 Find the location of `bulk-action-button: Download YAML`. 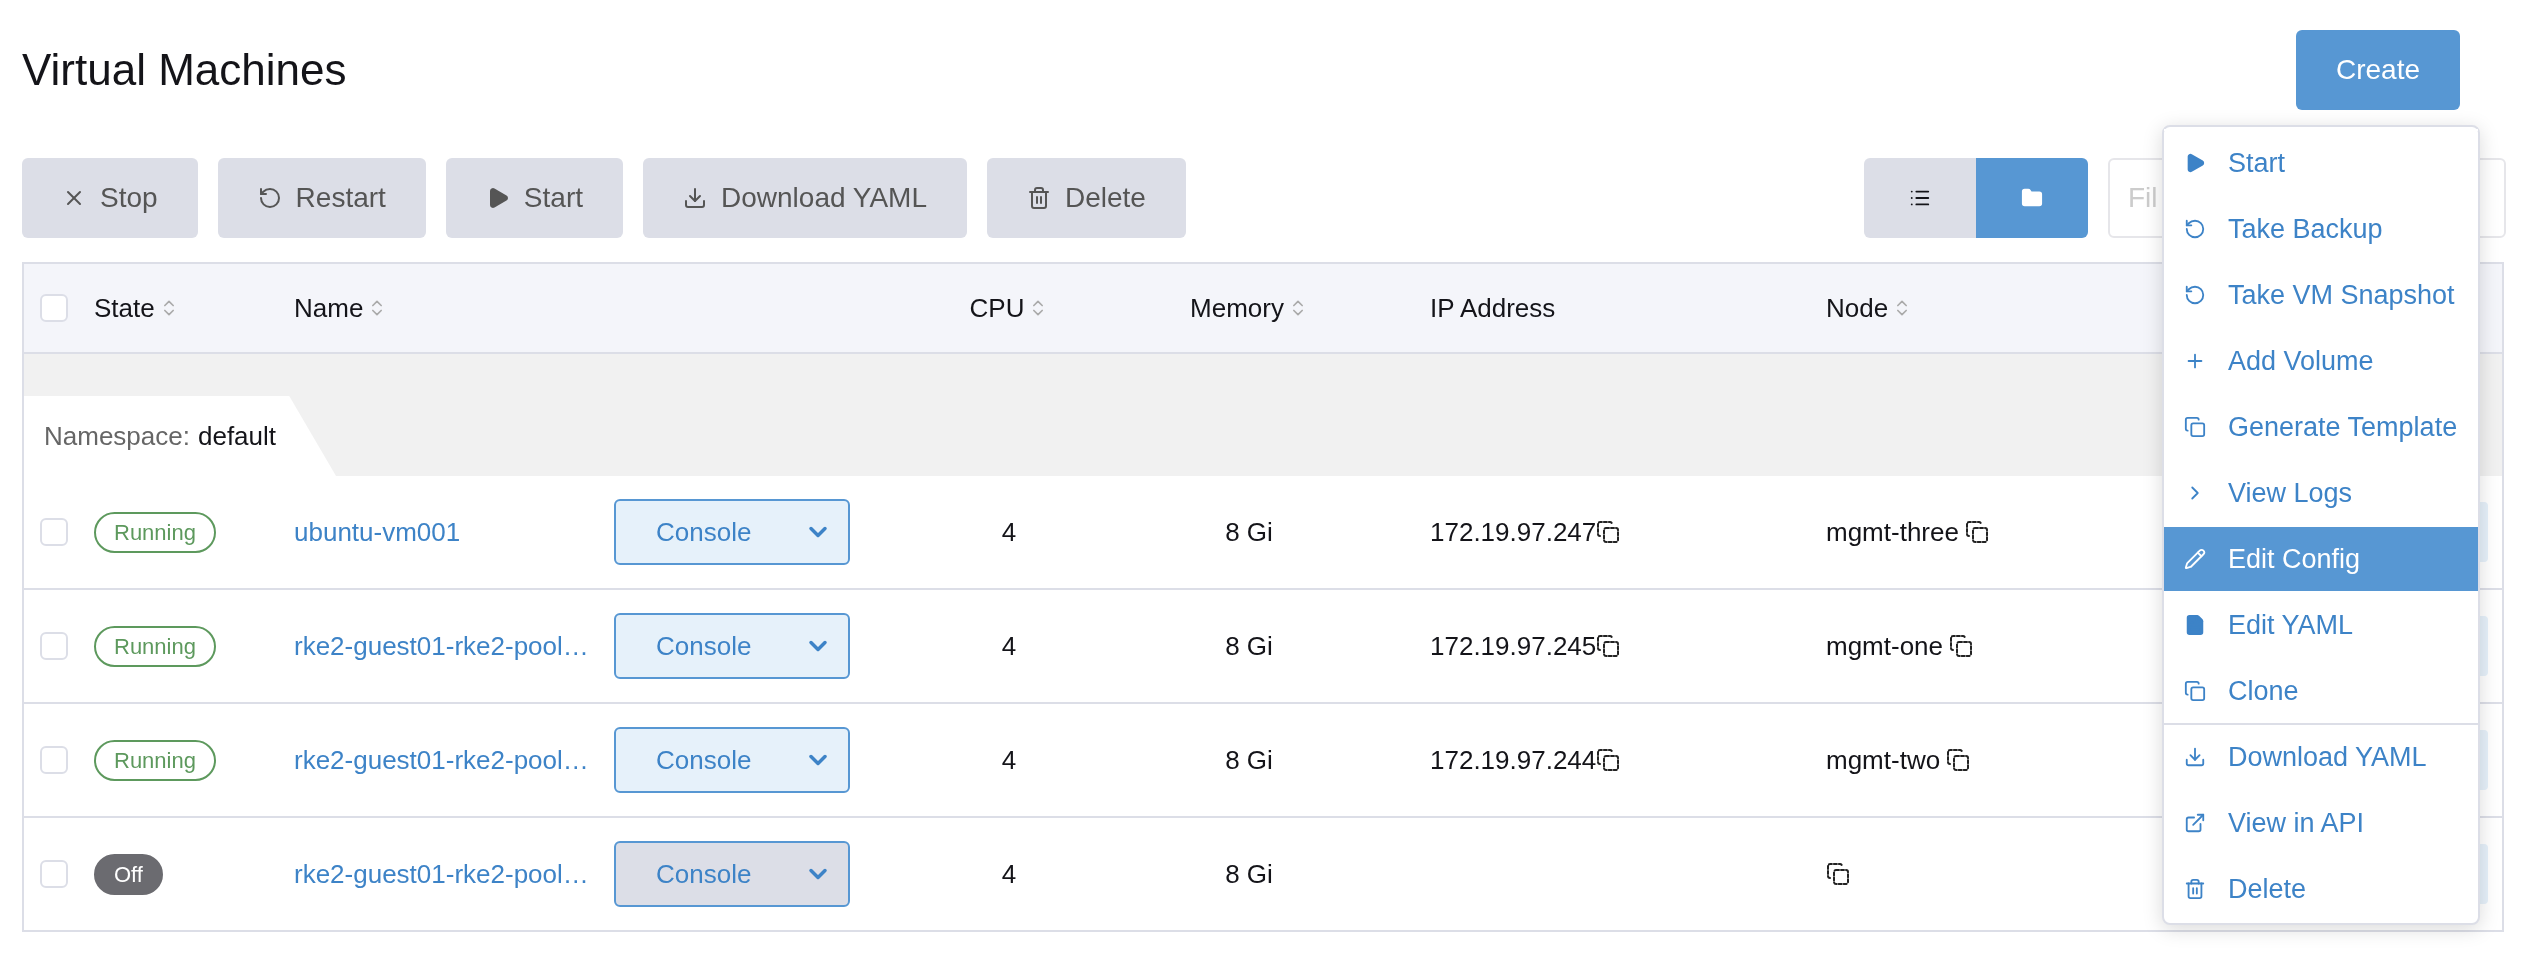

bulk-action-button: Download YAML is located at coordinates (805, 198).